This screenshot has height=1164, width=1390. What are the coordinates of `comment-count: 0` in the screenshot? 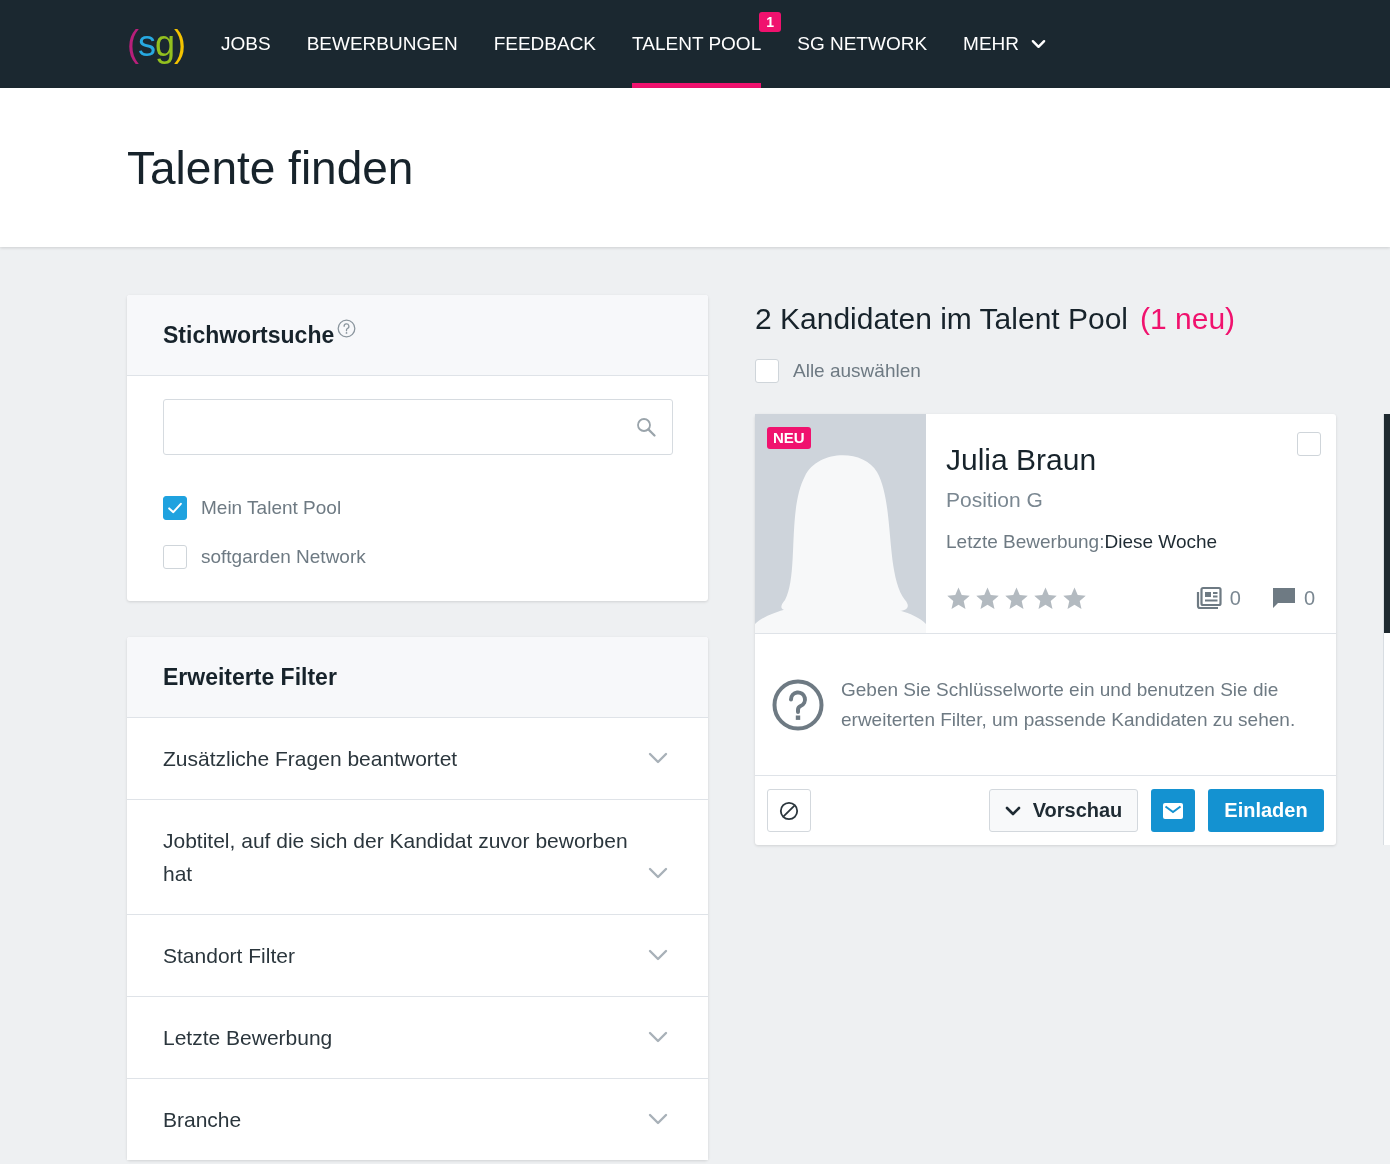 It's located at (1309, 598).